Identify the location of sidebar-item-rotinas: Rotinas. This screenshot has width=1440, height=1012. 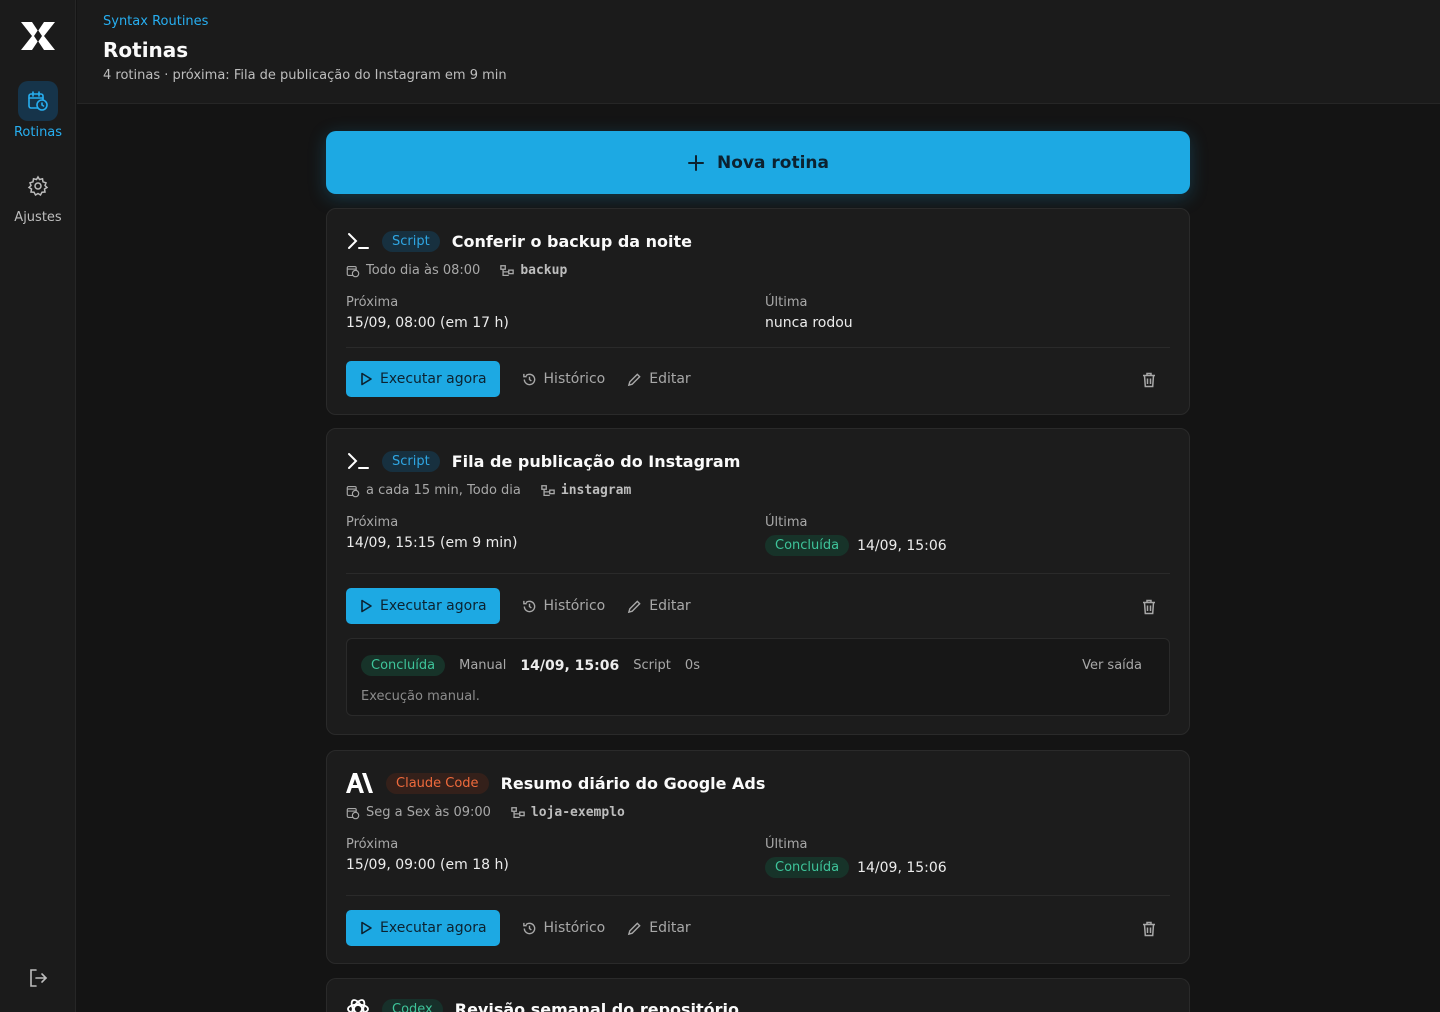
(38, 110).